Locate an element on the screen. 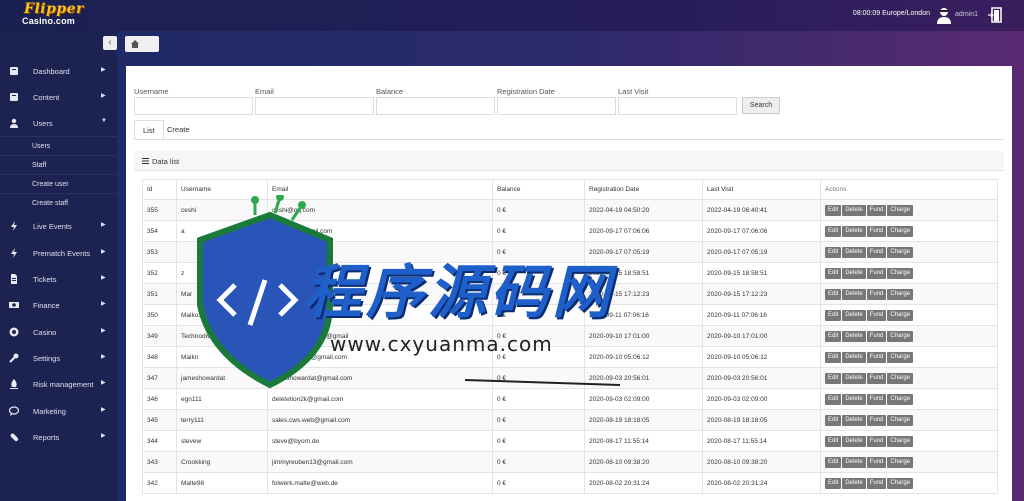 The height and width of the screenshot is (501, 1024). last-visit-input is located at coordinates (677, 106).